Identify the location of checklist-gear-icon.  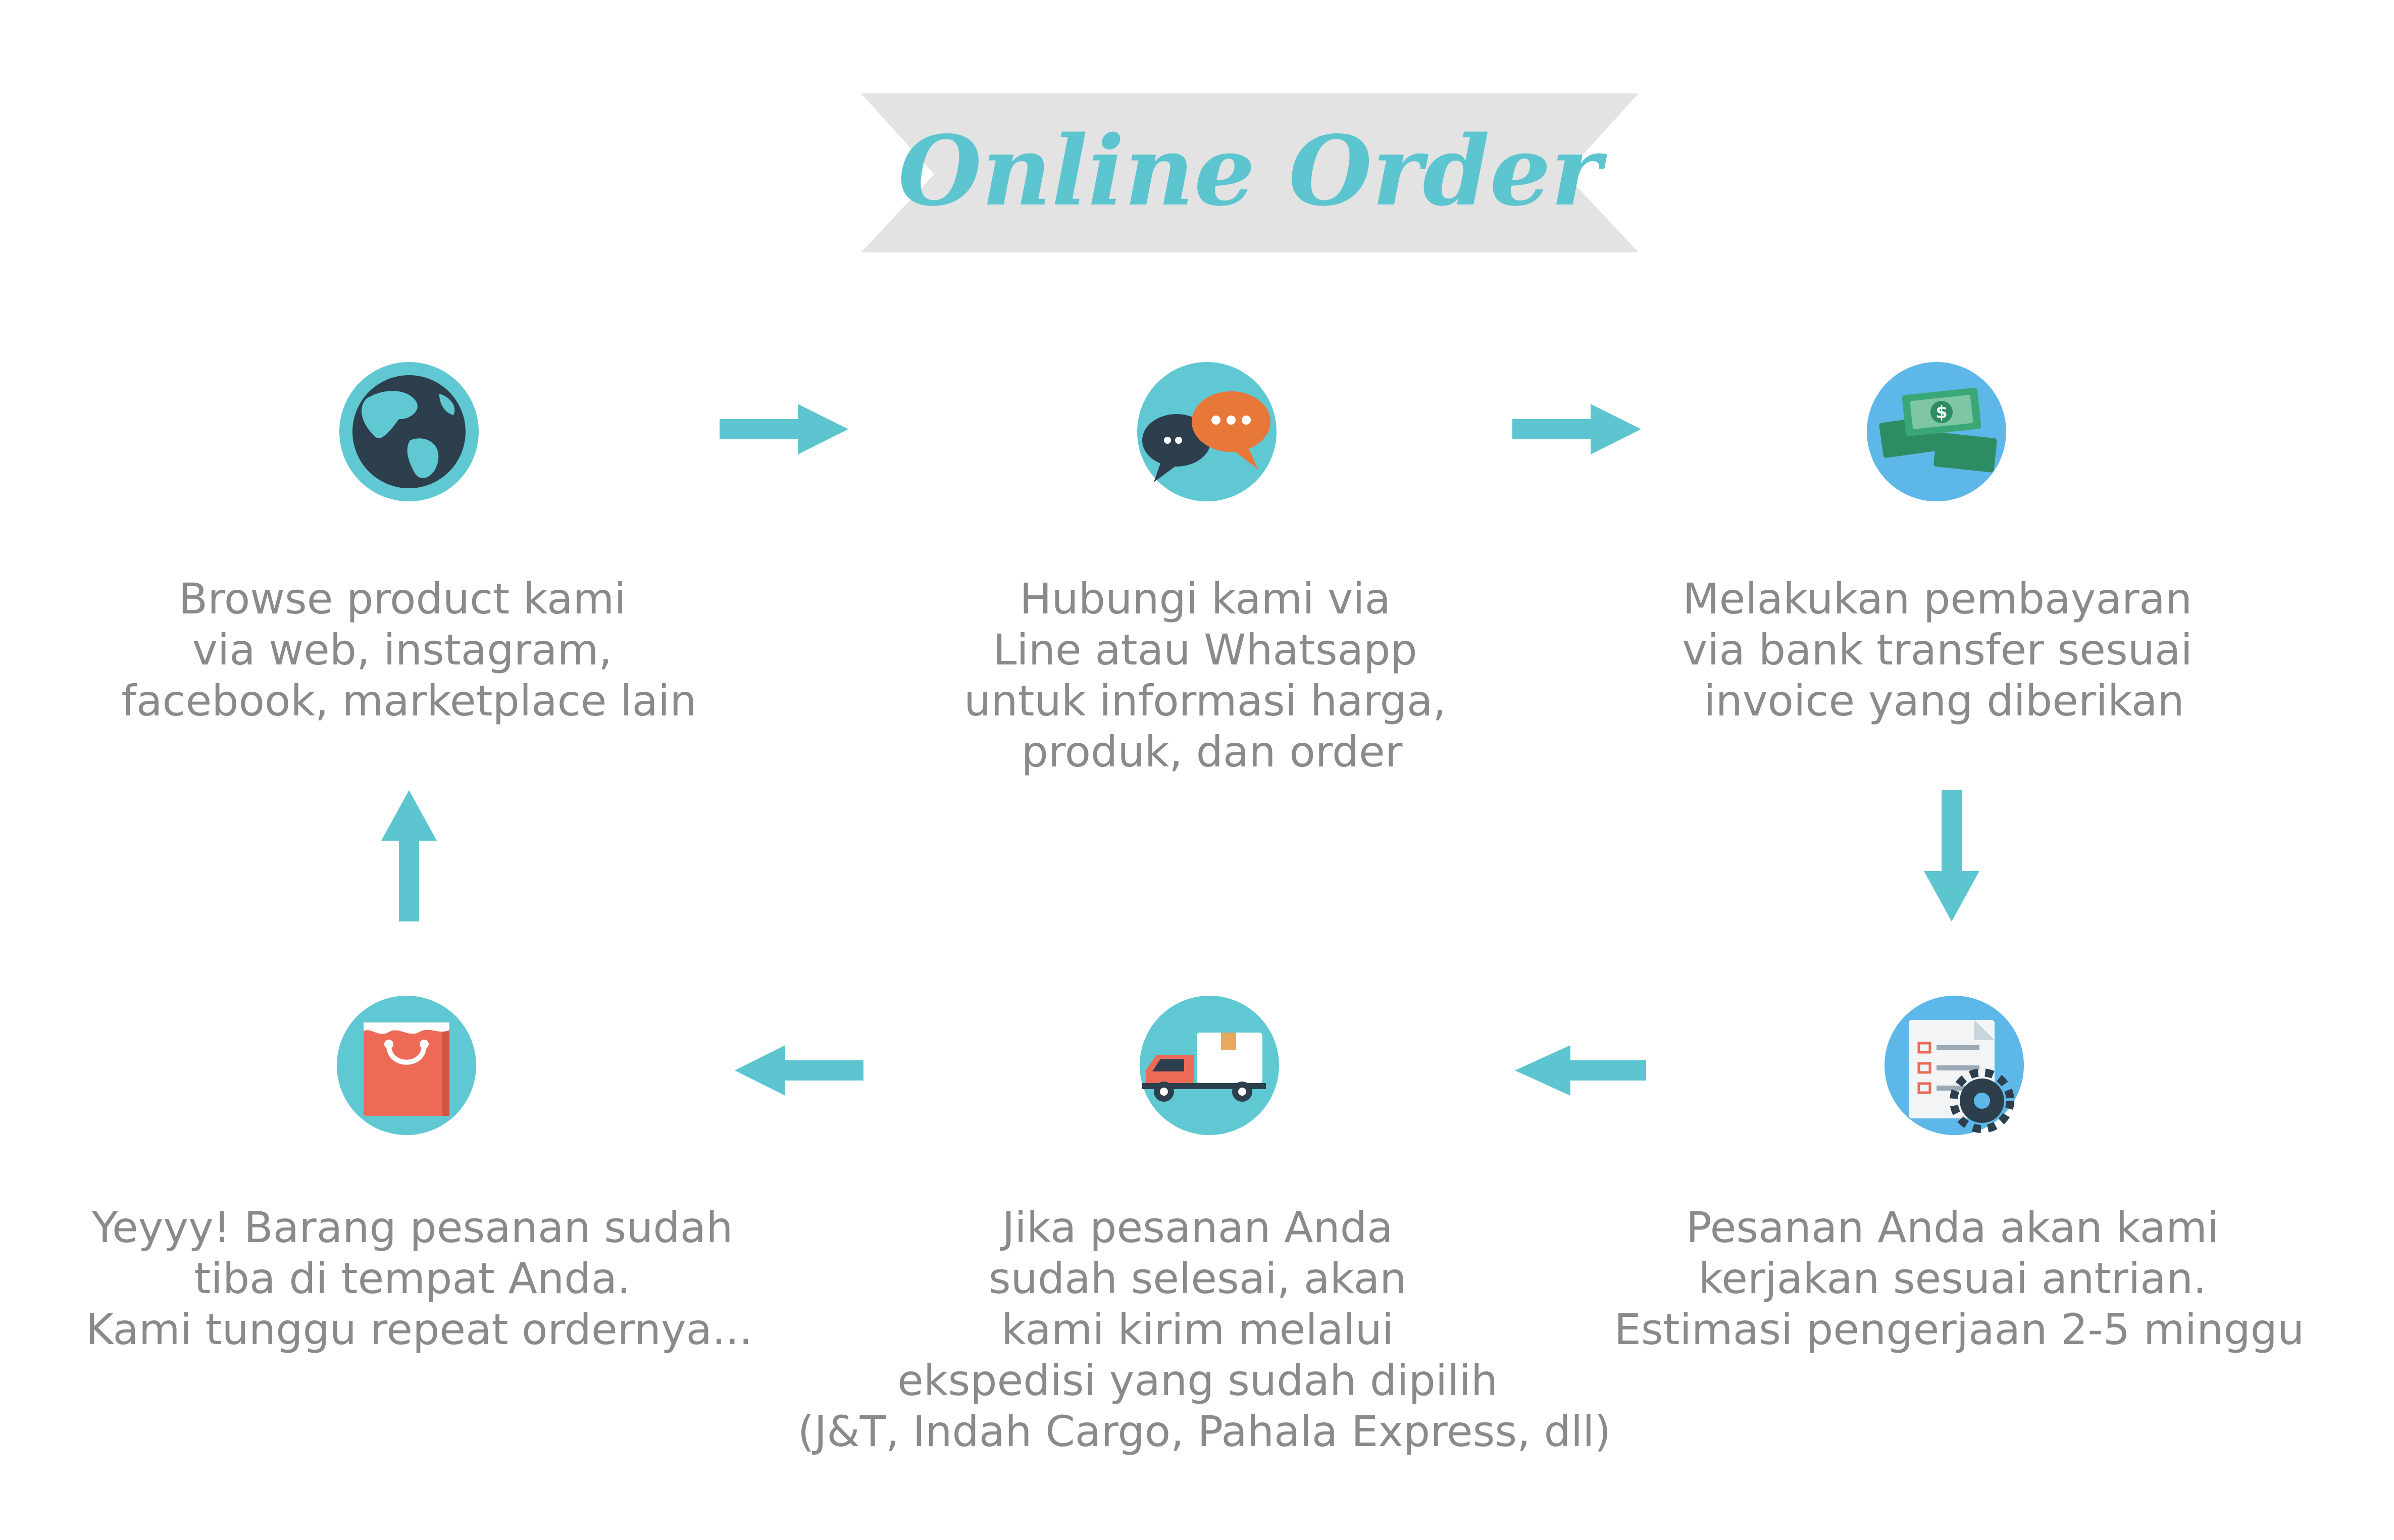
(1954, 1066).